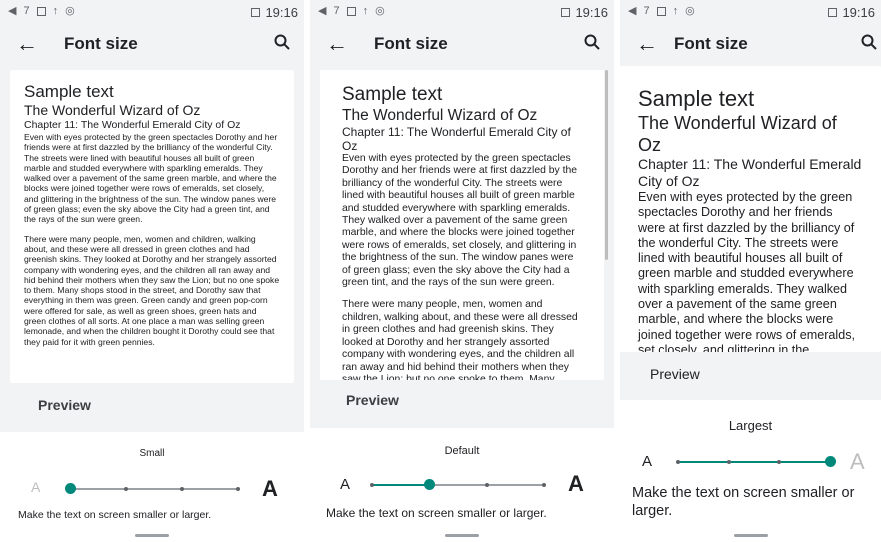  What do you see at coordinates (462, 451) in the screenshot?
I see `size-level-label: Default` at bounding box center [462, 451].